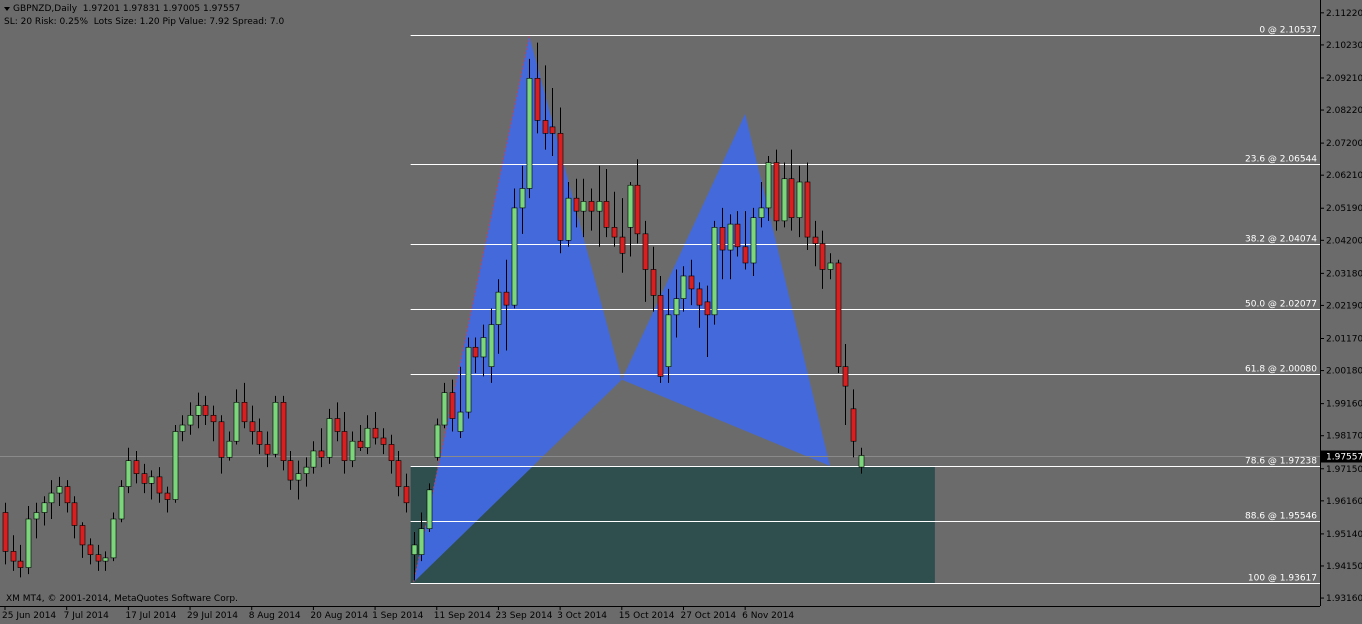  Describe the element at coordinates (1281, 305) in the screenshot. I see `fib-label: 50.0 @ 2.02077` at that location.